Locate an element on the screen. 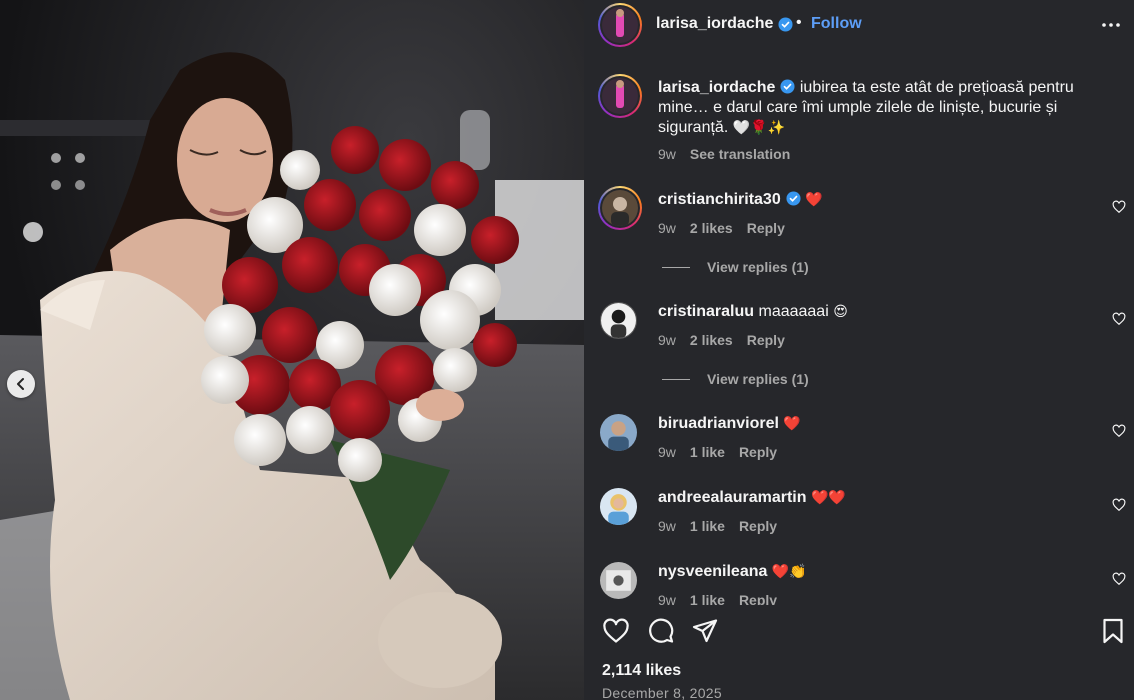 This screenshot has height=700, width=1134. post-header: larisa_iordache • Follow is located at coordinates (859, 25).